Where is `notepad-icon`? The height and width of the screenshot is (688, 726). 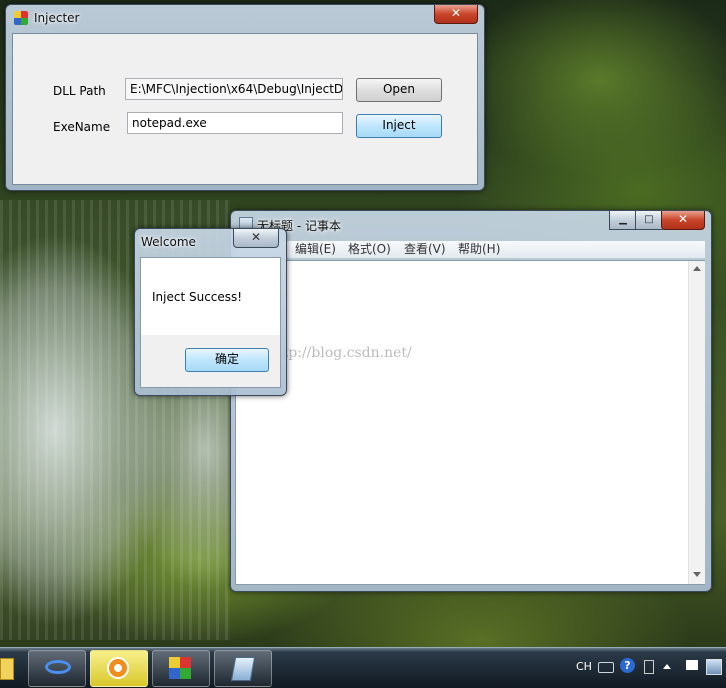 notepad-icon is located at coordinates (243, 669).